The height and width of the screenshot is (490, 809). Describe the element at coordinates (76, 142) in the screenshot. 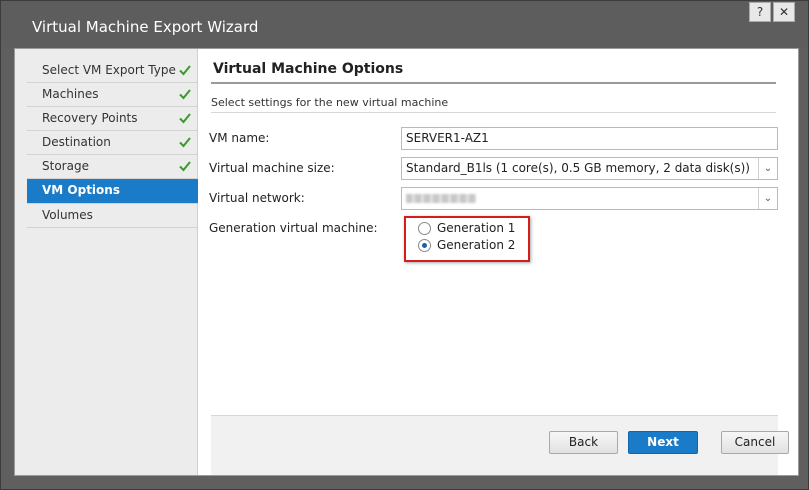

I see `step-label: Destination` at that location.